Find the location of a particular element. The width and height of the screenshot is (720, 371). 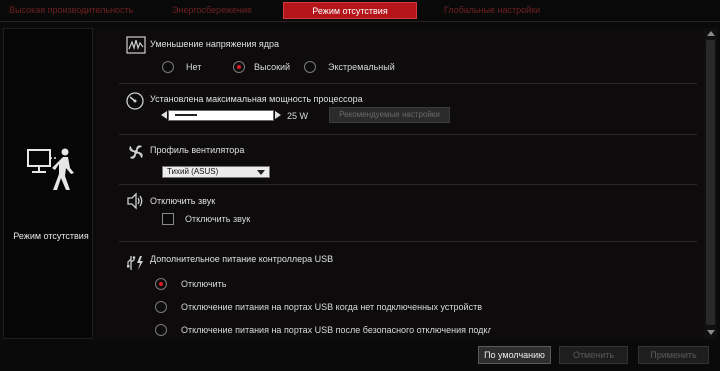

gauge-icon is located at coordinates (135, 101).